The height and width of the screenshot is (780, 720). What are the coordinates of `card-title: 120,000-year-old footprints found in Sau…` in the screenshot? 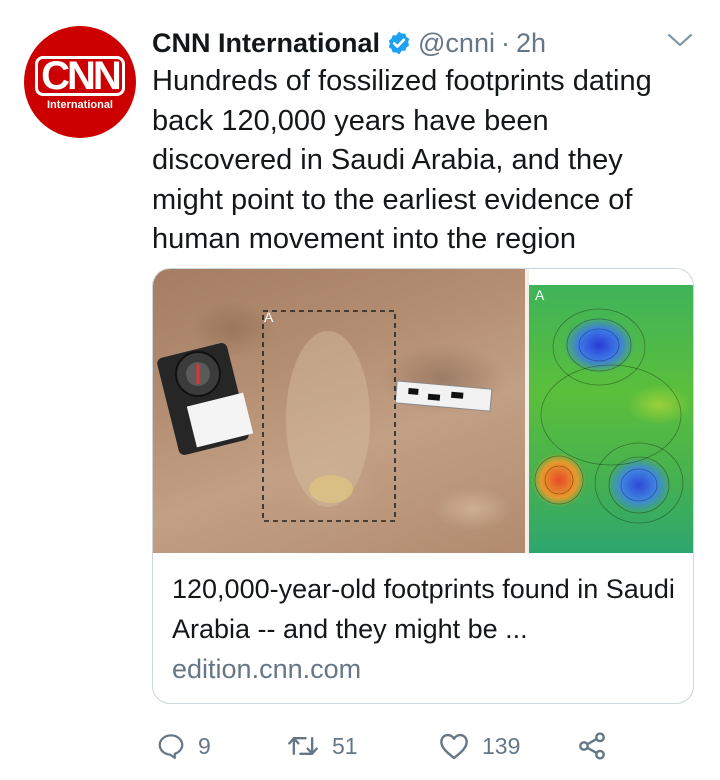 It's located at (427, 609).